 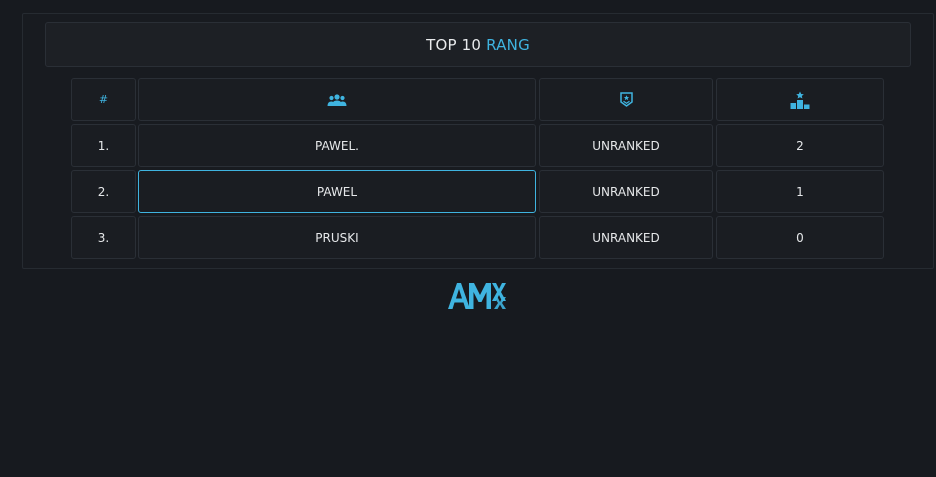 What do you see at coordinates (800, 237) in the screenshot?
I see `row-3-points: 0` at bounding box center [800, 237].